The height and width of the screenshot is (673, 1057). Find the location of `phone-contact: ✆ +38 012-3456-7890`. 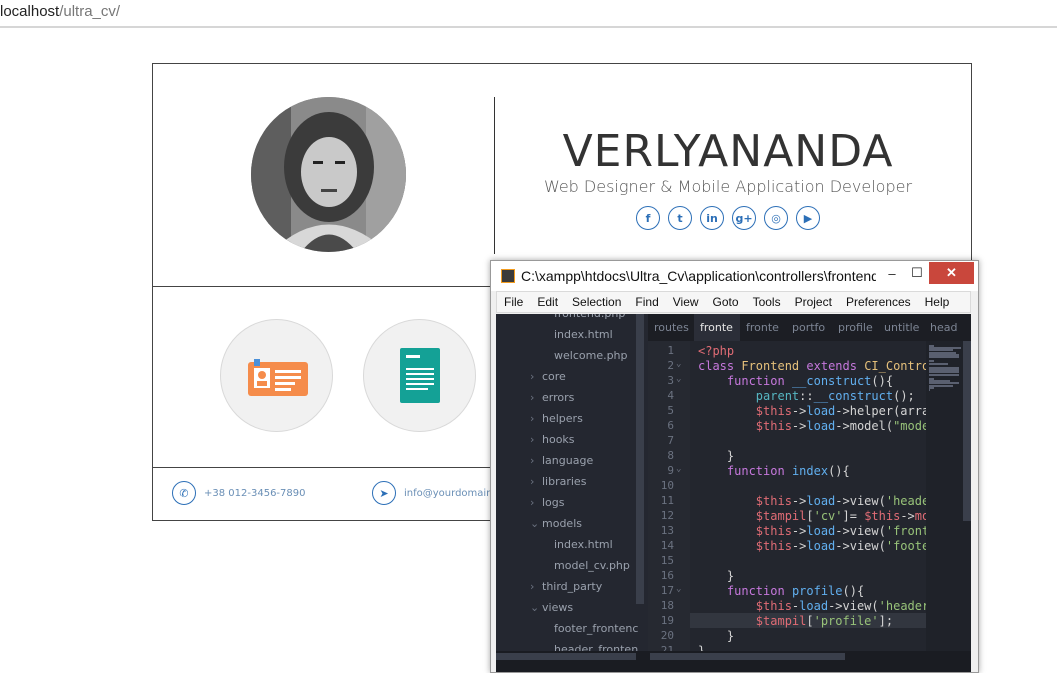

phone-contact: ✆ +38 012-3456-7890 is located at coordinates (238, 493).